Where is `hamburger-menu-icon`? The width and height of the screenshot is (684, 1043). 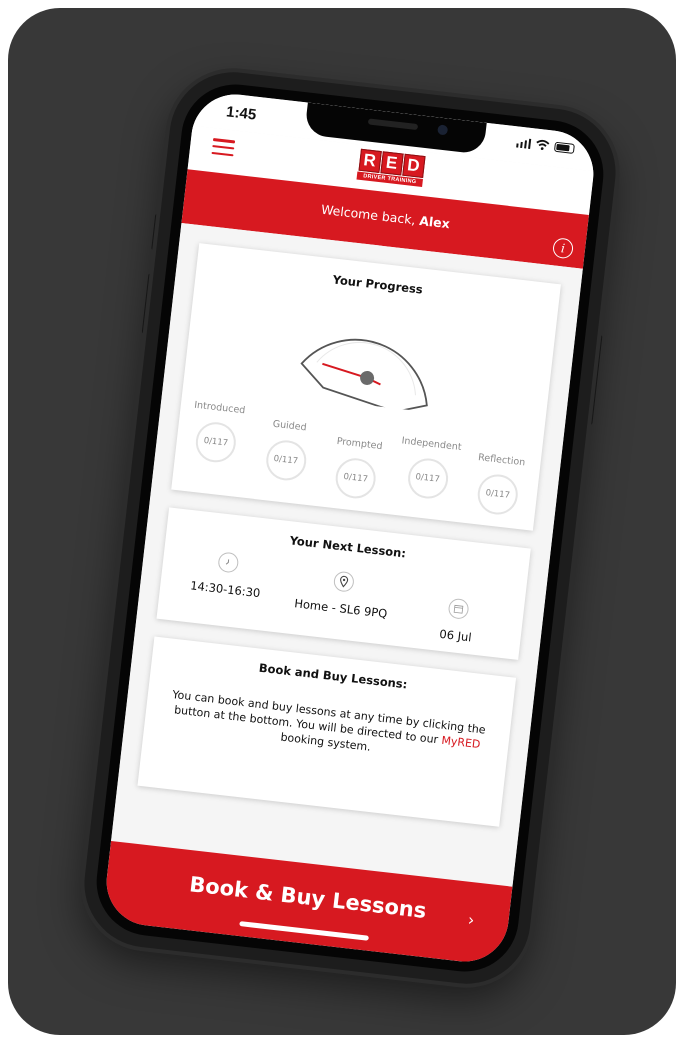
hamburger-menu-icon is located at coordinates (223, 147).